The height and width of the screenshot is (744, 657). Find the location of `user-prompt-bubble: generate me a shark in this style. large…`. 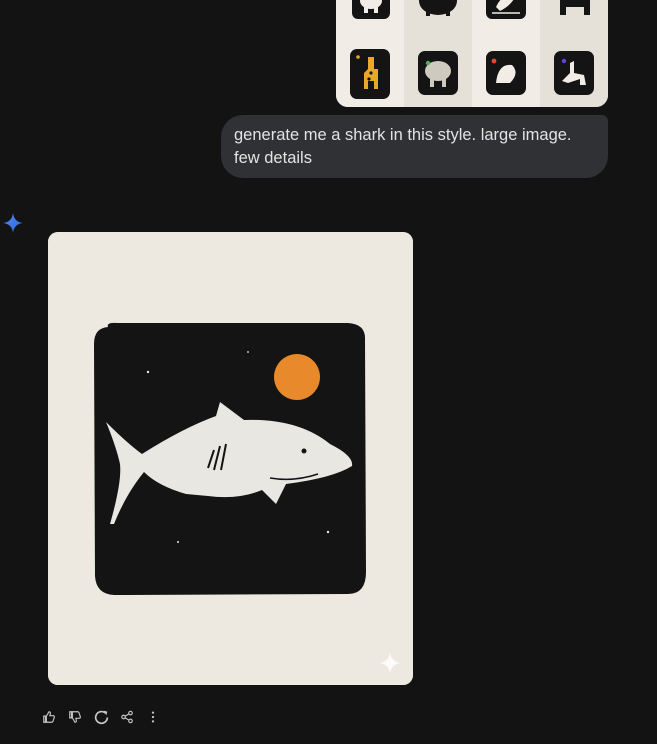

user-prompt-bubble: generate me a shark in this style. large… is located at coordinates (414, 146).